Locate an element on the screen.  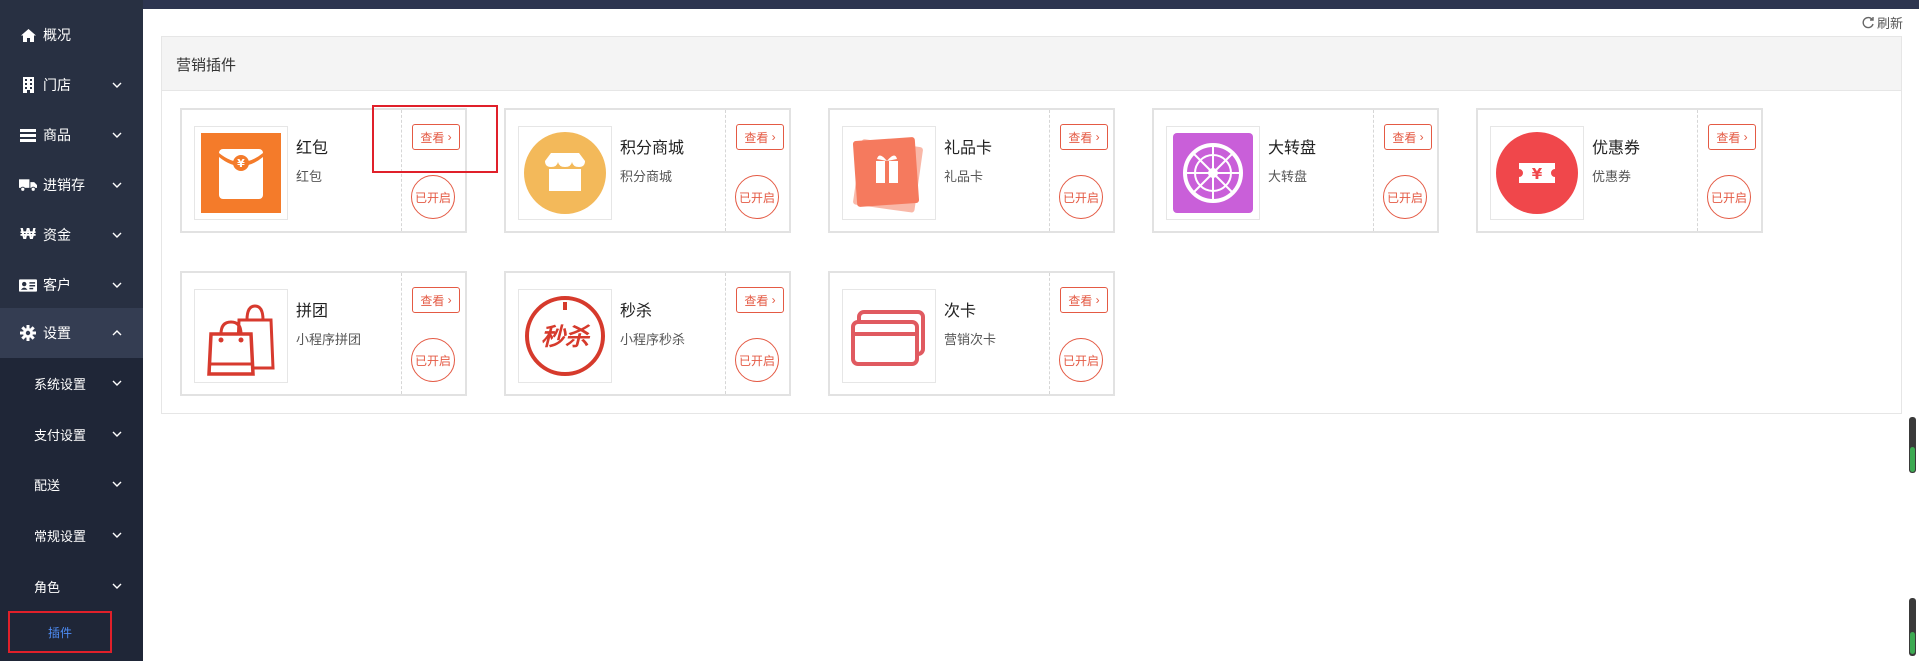
plugin-card-flash-sale: 秒杀 秒杀 小程序秒杀 查看 › 已开启 is located at coordinates (647, 333).